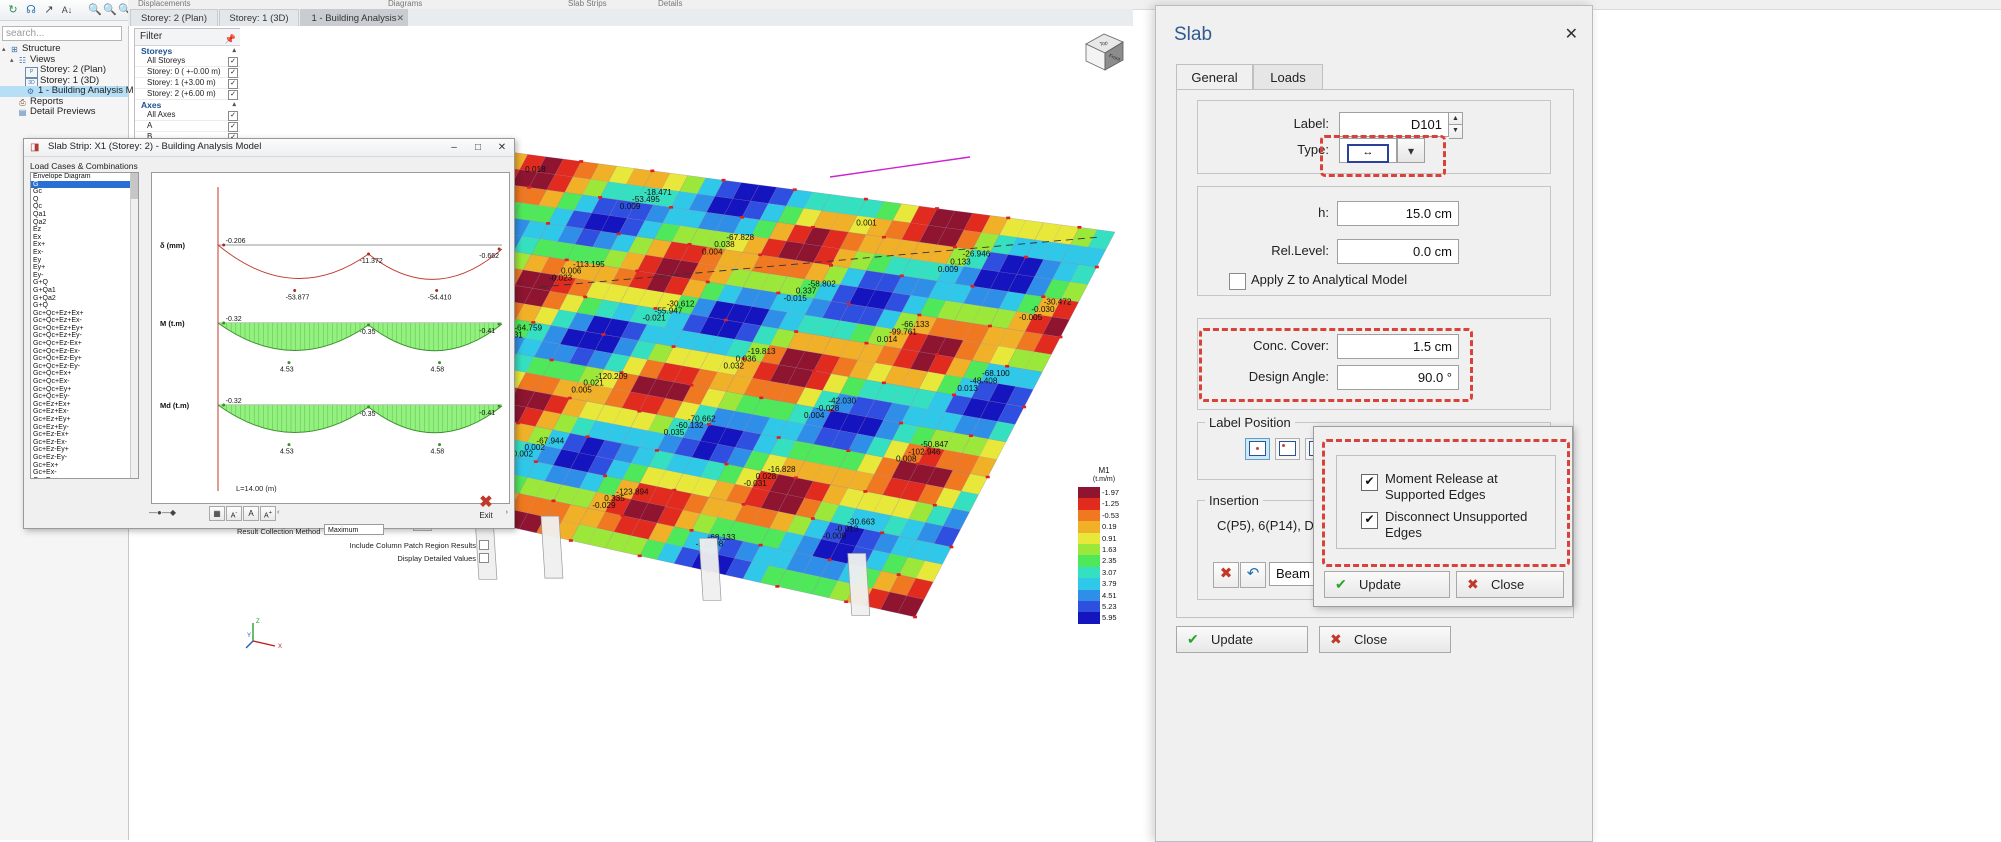 The width and height of the screenshot is (2001, 842). Describe the element at coordinates (1385, 639) in the screenshot. I see `dialog-close-button: ✖ Close` at that location.